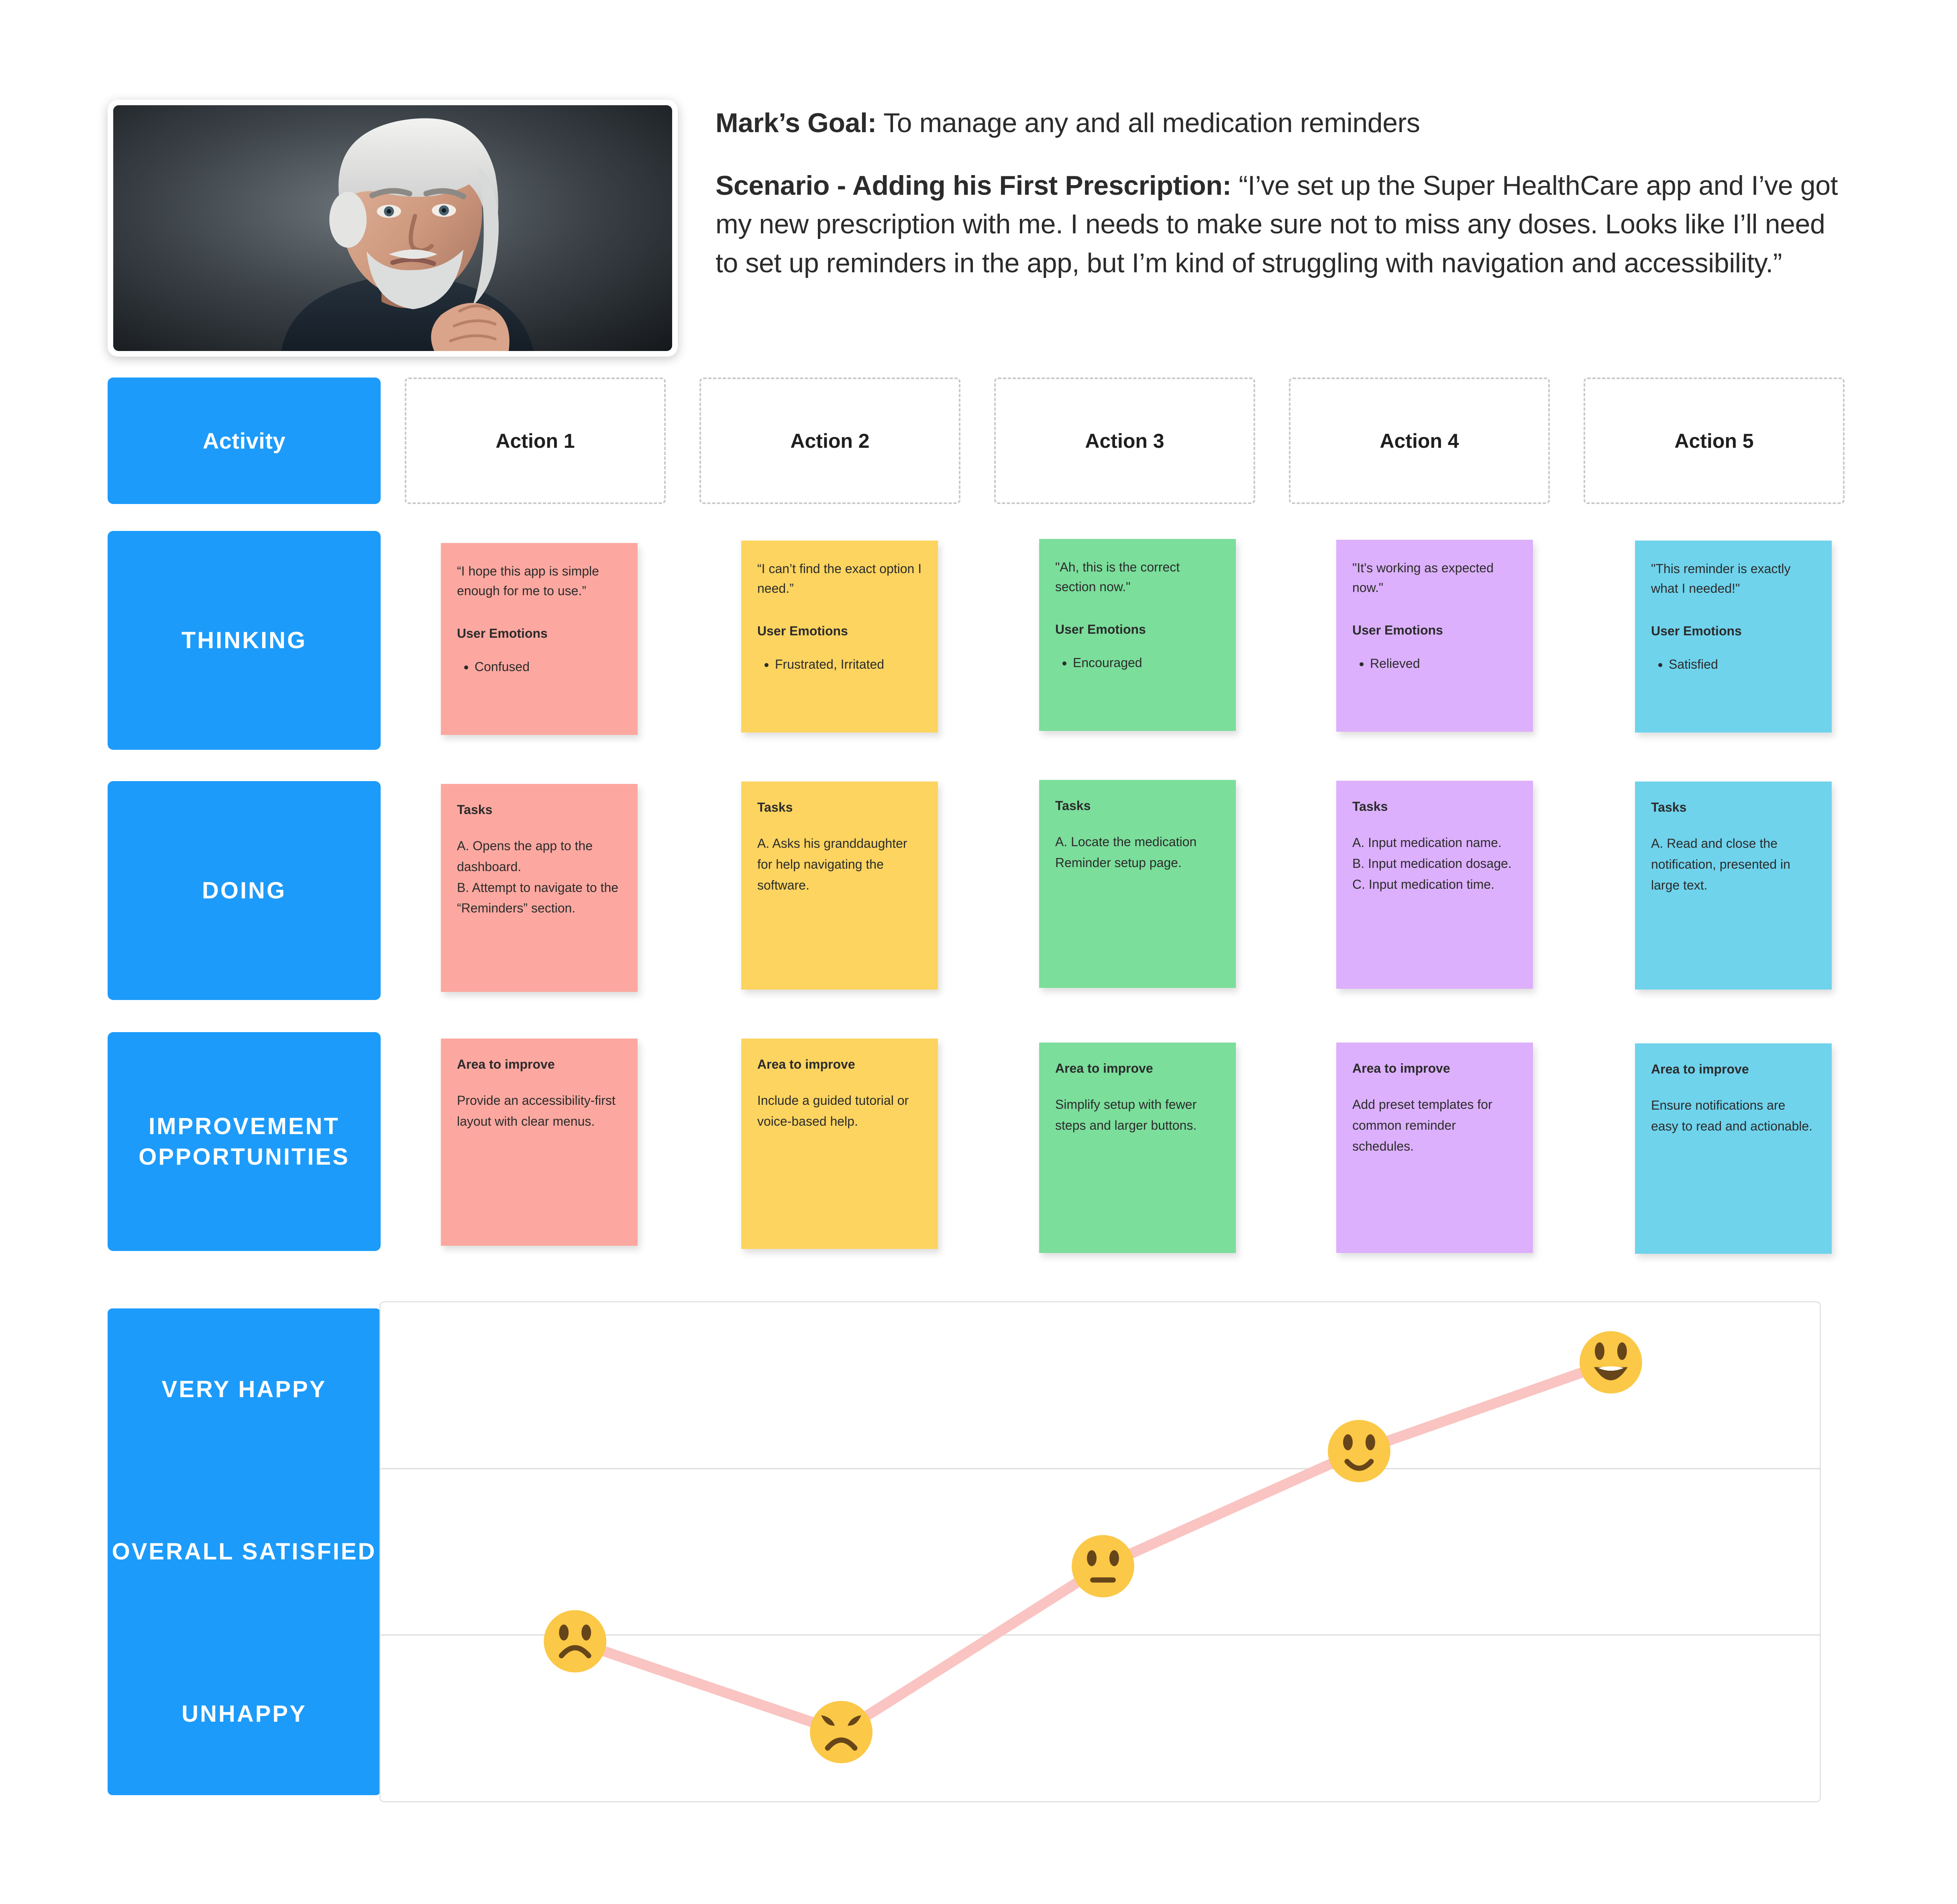 This screenshot has height=1904, width=1957. Describe the element at coordinates (244, 640) in the screenshot. I see `row-label-thinking: THINKING` at that location.